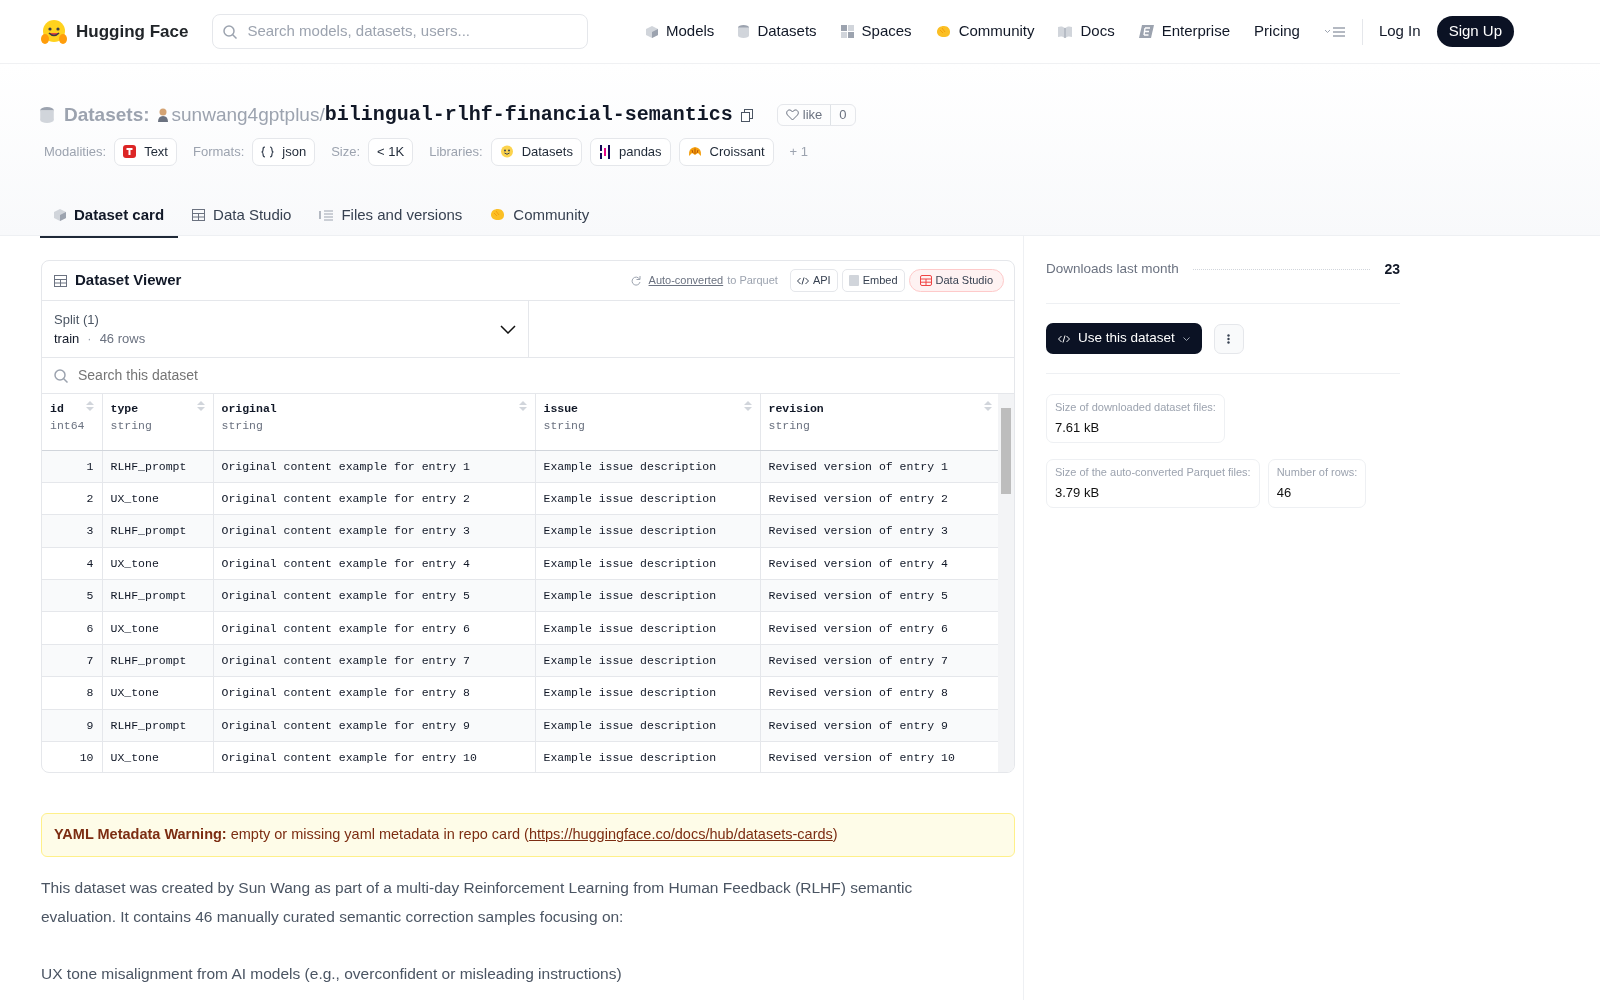 The height and width of the screenshot is (1000, 1600). I want to click on nav-link: Enterprise, so click(1184, 31).